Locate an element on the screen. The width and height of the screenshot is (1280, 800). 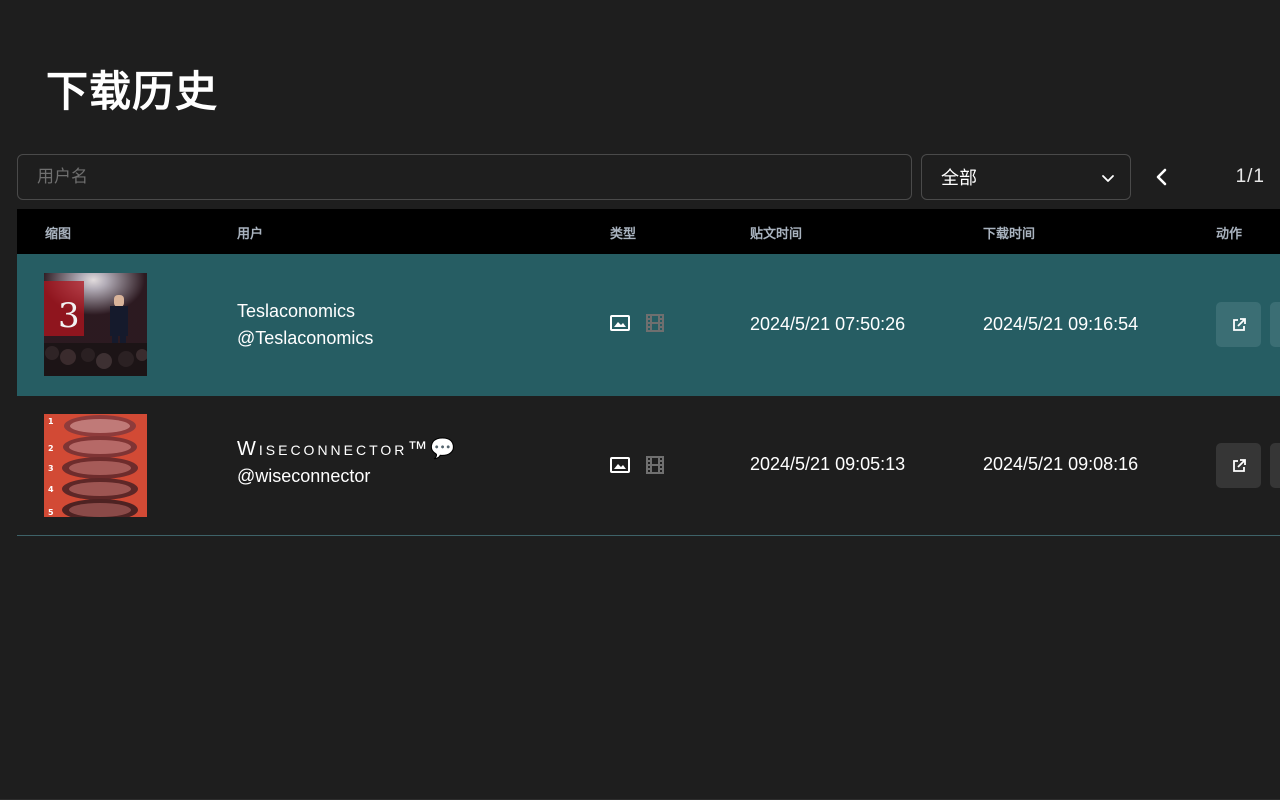
type-filter-value: 全部 is located at coordinates (959, 178).